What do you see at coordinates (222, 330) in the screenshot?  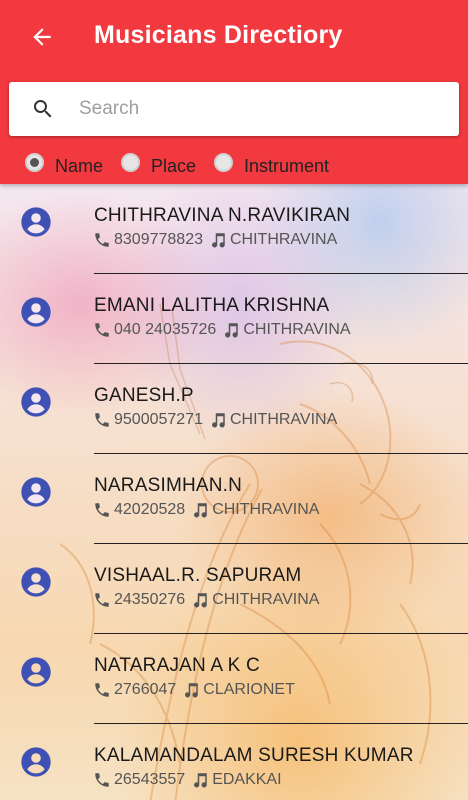 I see `musician-details: 040 24035726 CHITHRAVINA` at bounding box center [222, 330].